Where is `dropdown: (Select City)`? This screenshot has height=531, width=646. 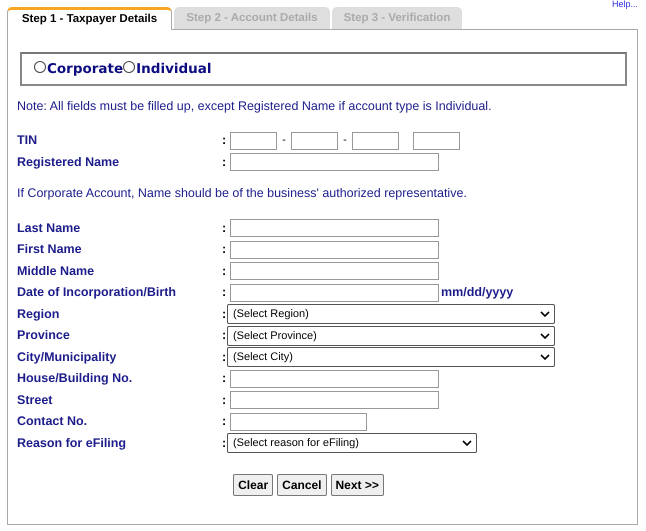
dropdown: (Select City) is located at coordinates (391, 357).